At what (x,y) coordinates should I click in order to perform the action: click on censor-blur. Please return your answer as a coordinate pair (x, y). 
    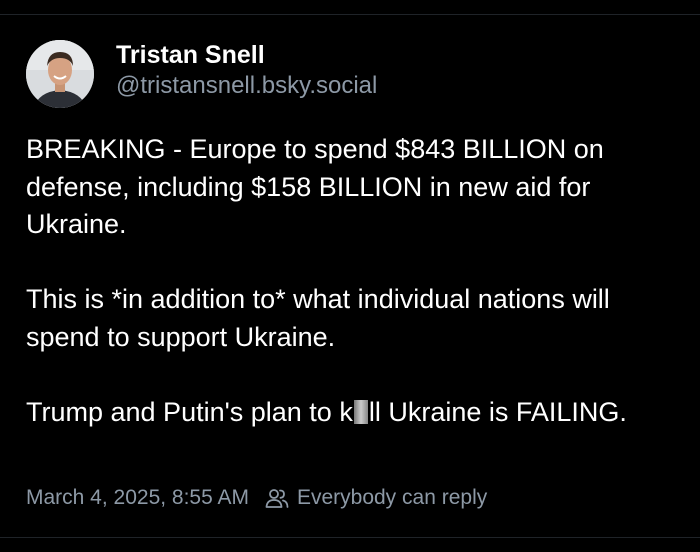
    Looking at the image, I should click on (360, 411).